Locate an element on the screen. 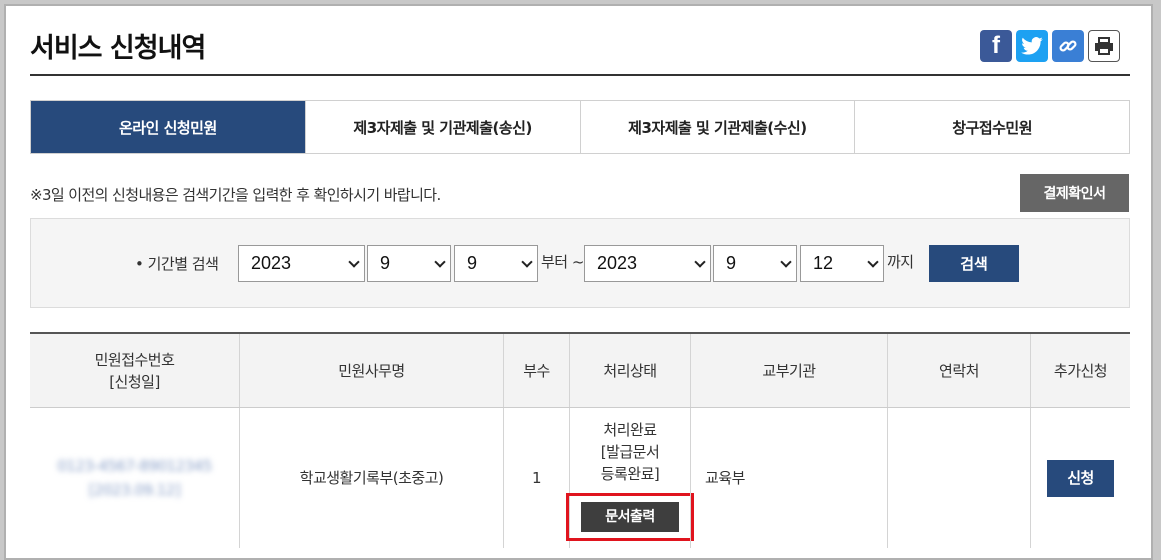 This screenshot has width=1161, height=560. from-month-select: 9 is located at coordinates (409, 263).